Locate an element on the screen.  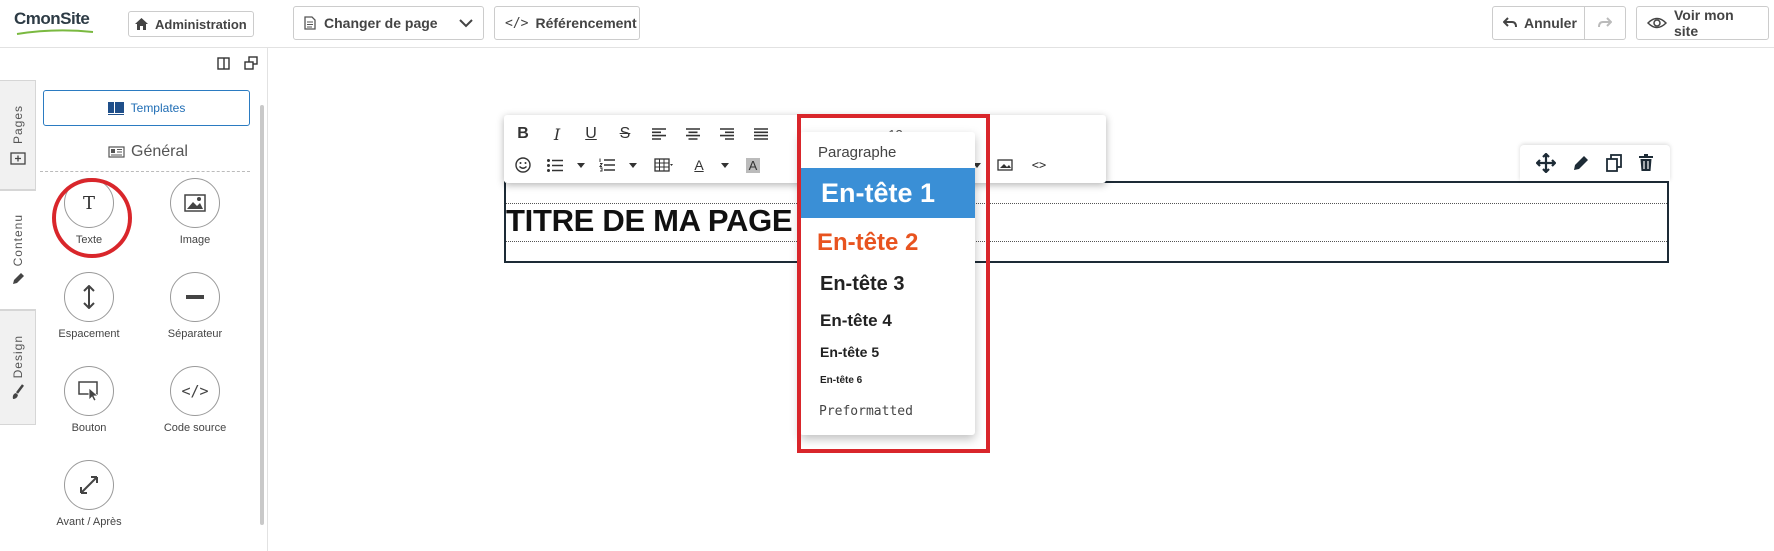
text-color-button: A is located at coordinates (699, 165).